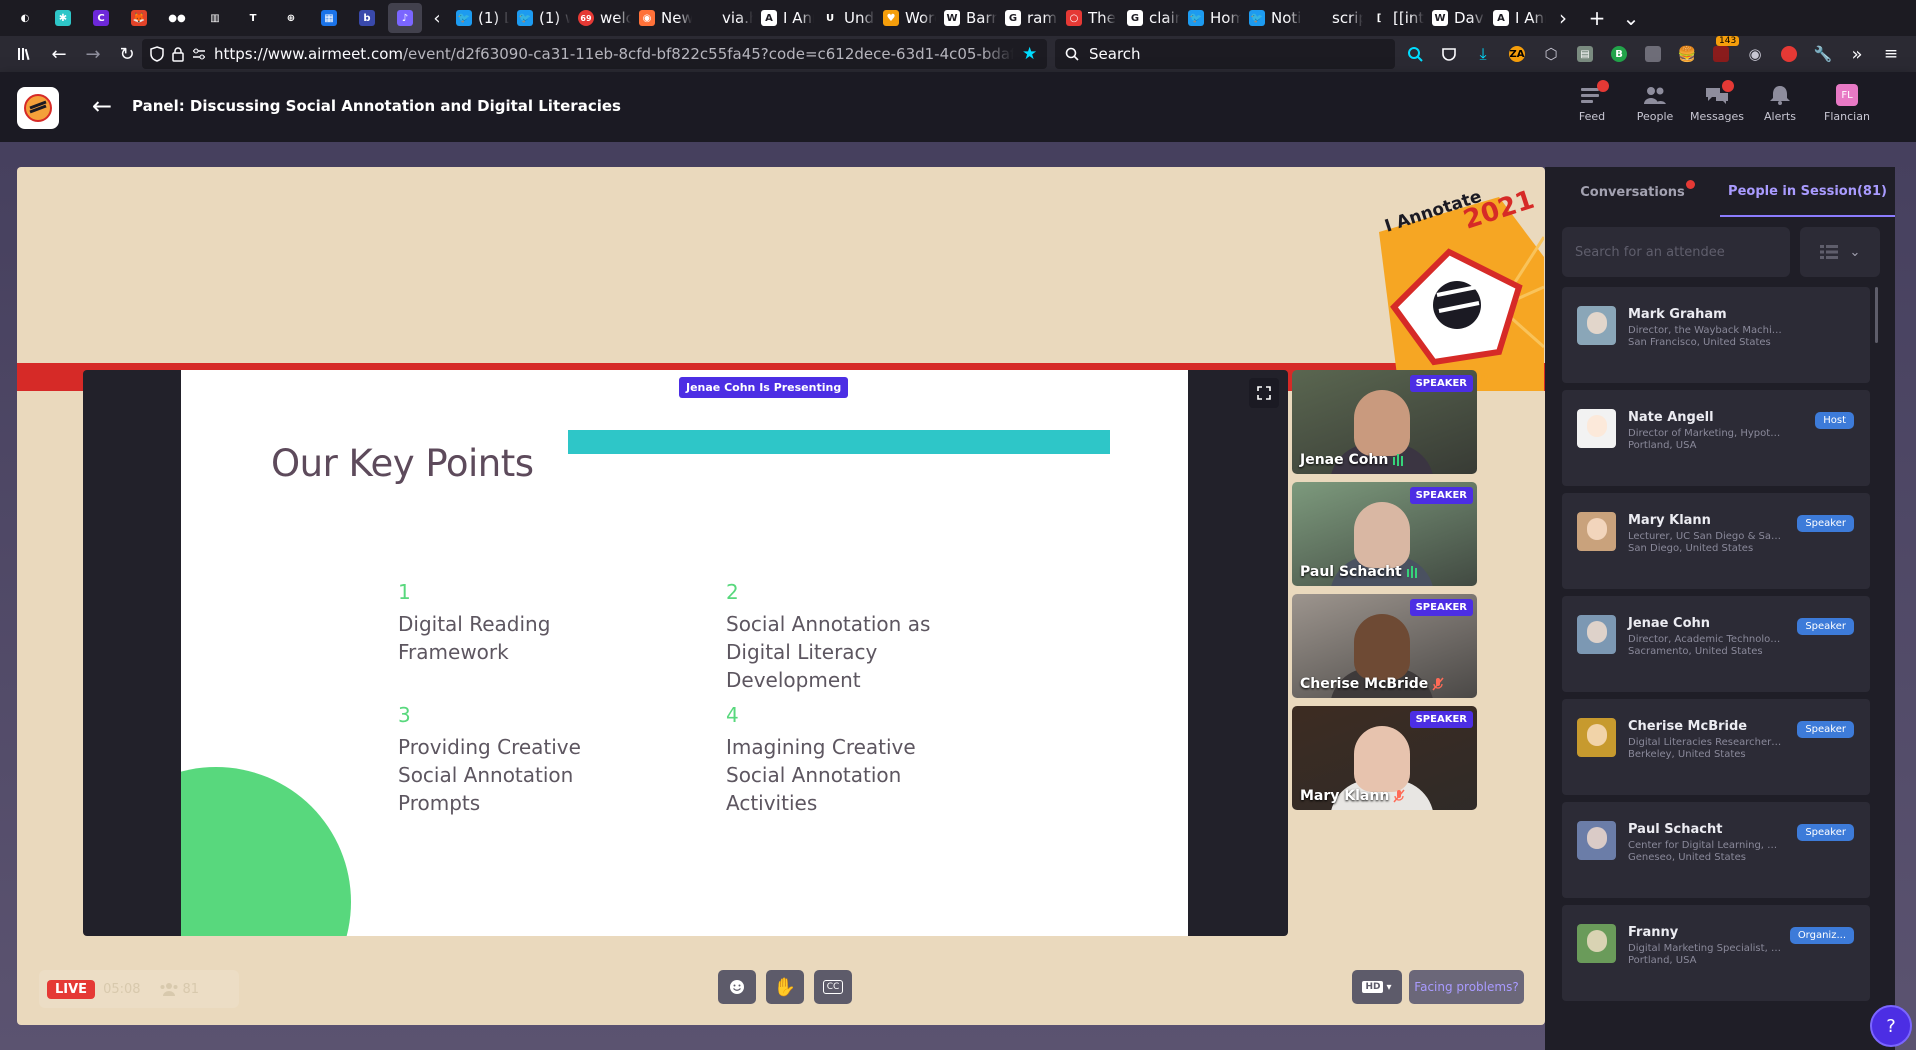 The width and height of the screenshot is (1916, 1050). I want to click on header-nav-people: People, so click(1655, 103).